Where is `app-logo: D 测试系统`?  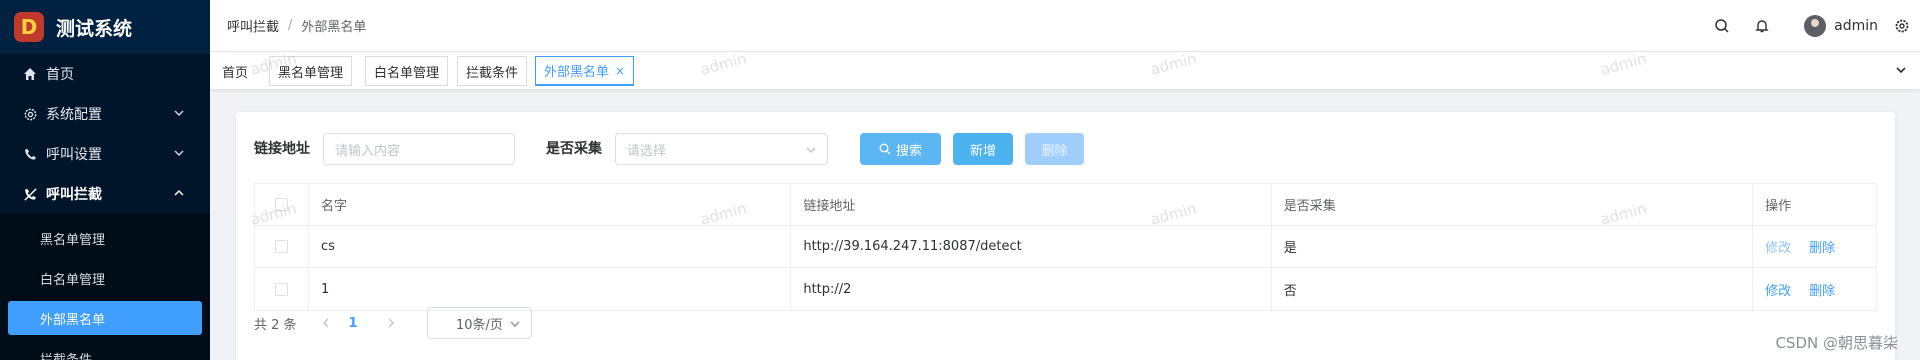 app-logo: D 测试系统 is located at coordinates (105, 27).